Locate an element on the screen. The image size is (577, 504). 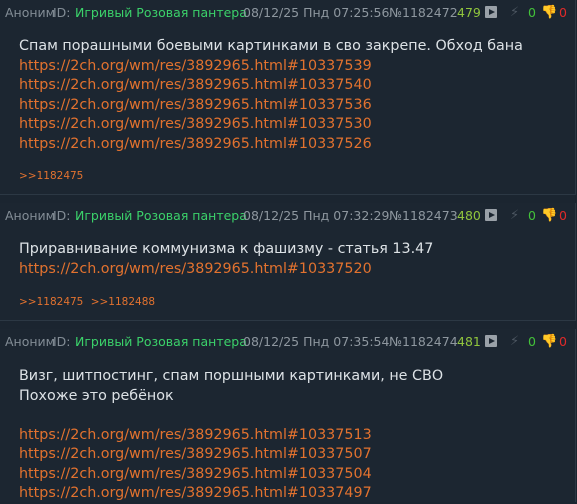
post-date: 08/12/25 Пнд 07:25:56 is located at coordinates (316, 12).